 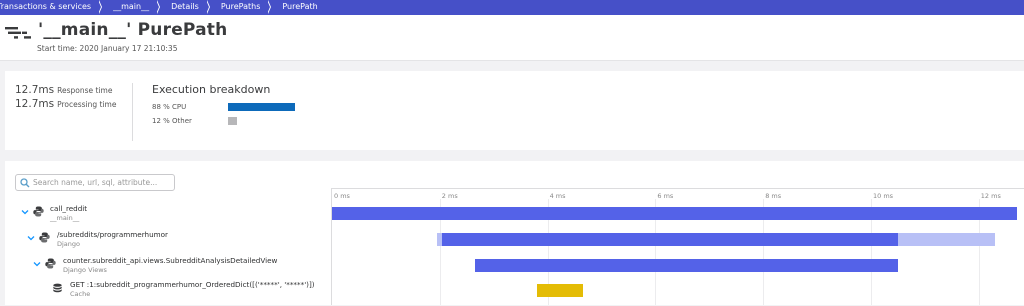 What do you see at coordinates (211, 89) in the screenshot?
I see `execution-breakdown-title: Execution breakdown` at bounding box center [211, 89].